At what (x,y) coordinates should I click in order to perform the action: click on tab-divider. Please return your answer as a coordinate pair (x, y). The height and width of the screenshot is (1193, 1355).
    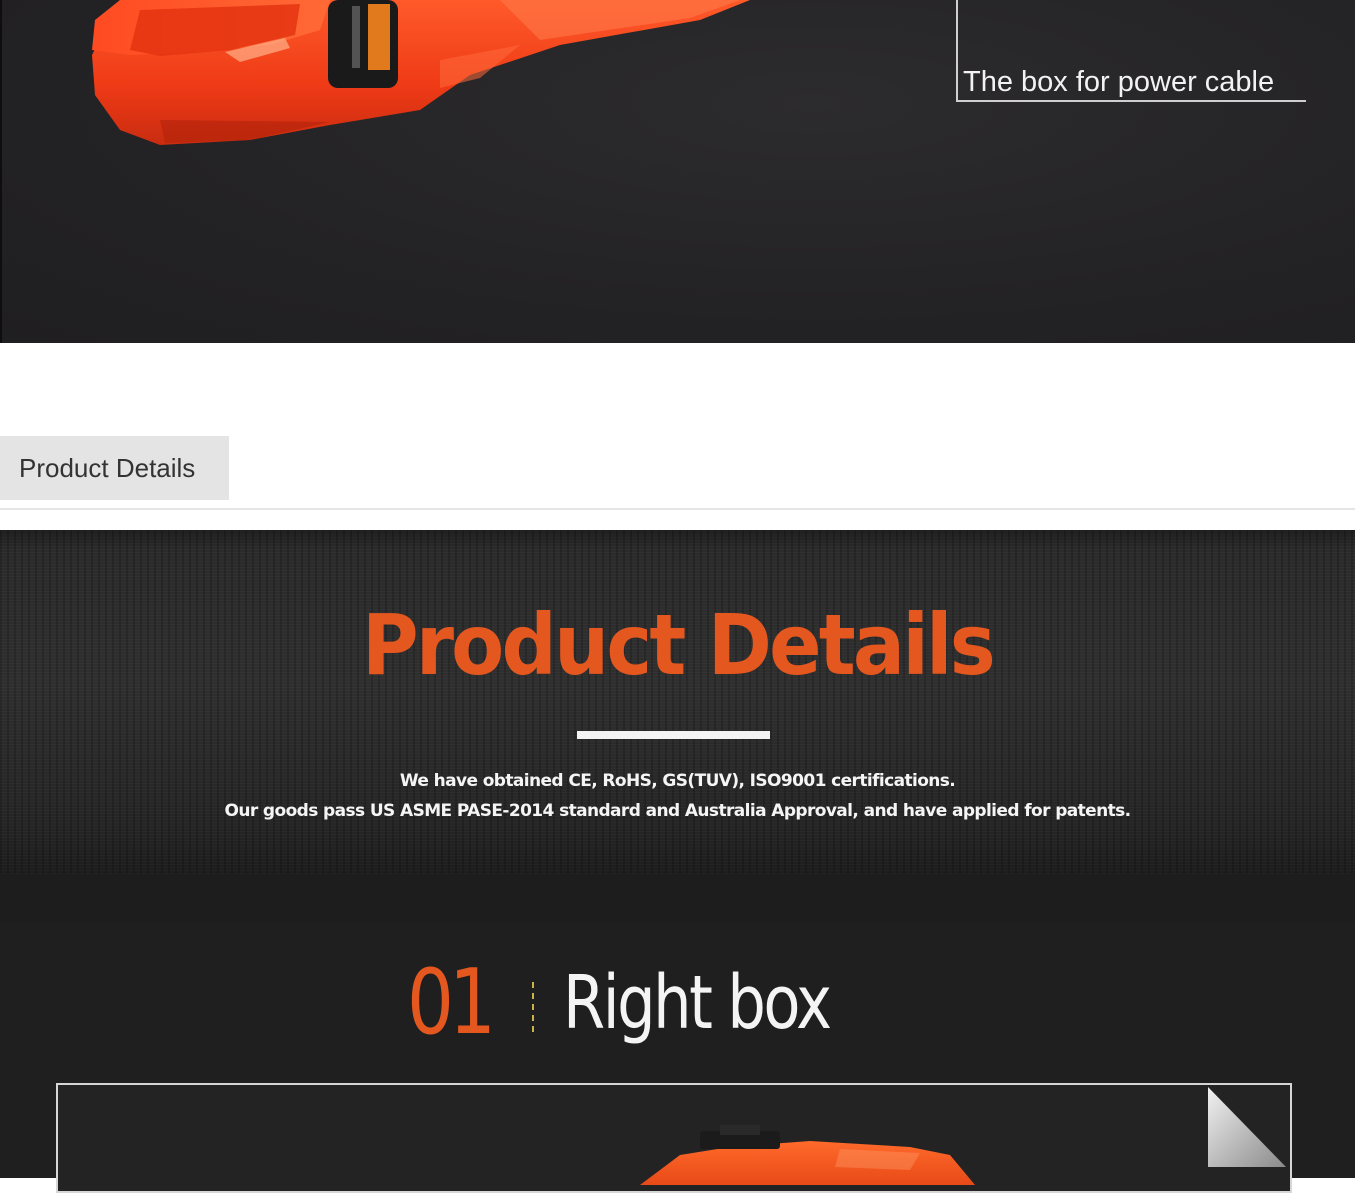
    Looking at the image, I should click on (677, 509).